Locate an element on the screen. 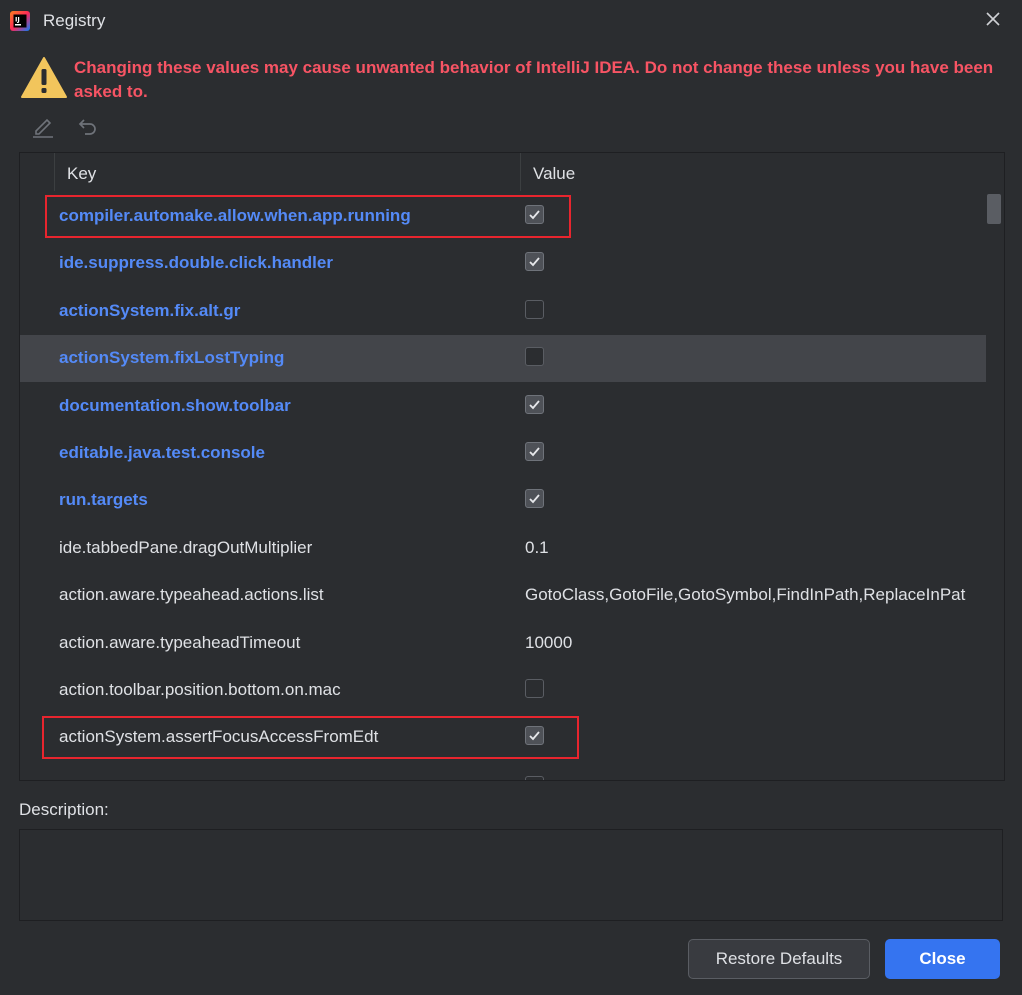 Image resolution: width=1022 pixels, height=995 pixels. partial-row-checkbox is located at coordinates (534, 778).